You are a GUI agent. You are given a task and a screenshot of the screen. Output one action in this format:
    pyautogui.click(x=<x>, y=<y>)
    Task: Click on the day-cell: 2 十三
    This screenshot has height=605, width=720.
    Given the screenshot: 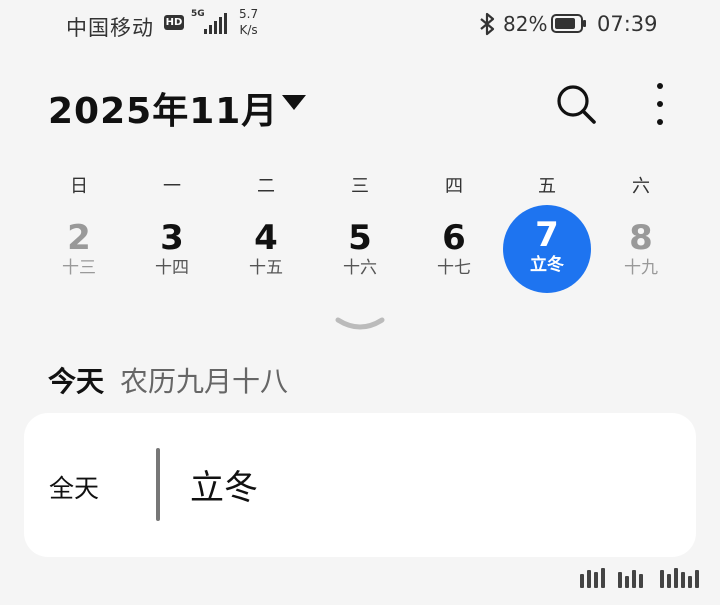 What is the action you would take?
    pyautogui.click(x=79, y=254)
    